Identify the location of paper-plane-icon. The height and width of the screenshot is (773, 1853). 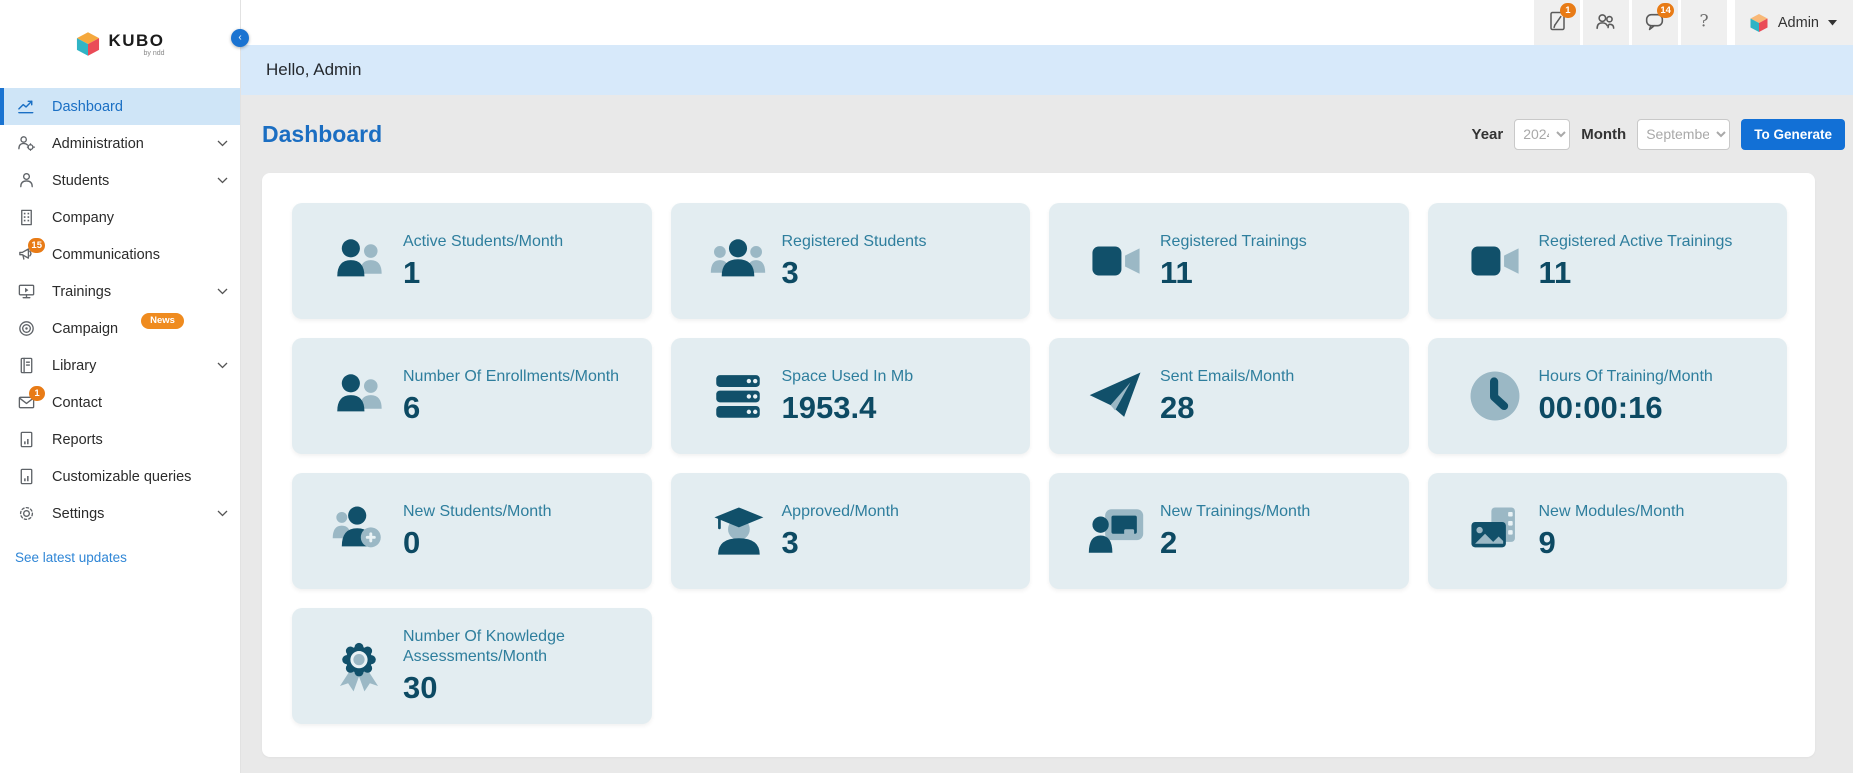
(1116, 396).